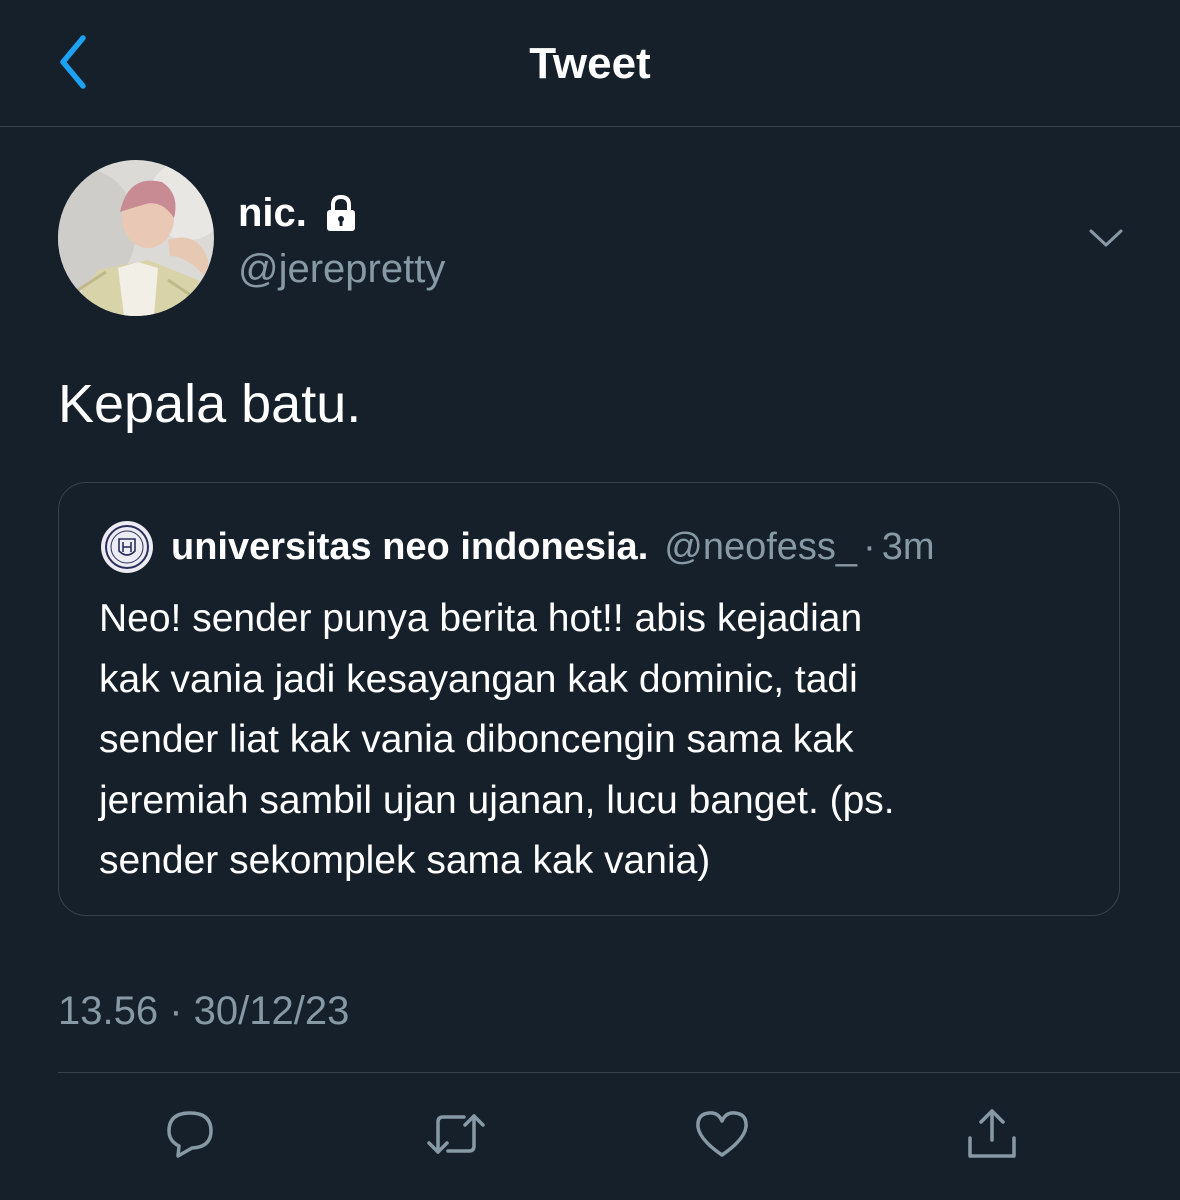 This screenshot has width=1180, height=1200. I want to click on reply-icon, so click(190, 1134).